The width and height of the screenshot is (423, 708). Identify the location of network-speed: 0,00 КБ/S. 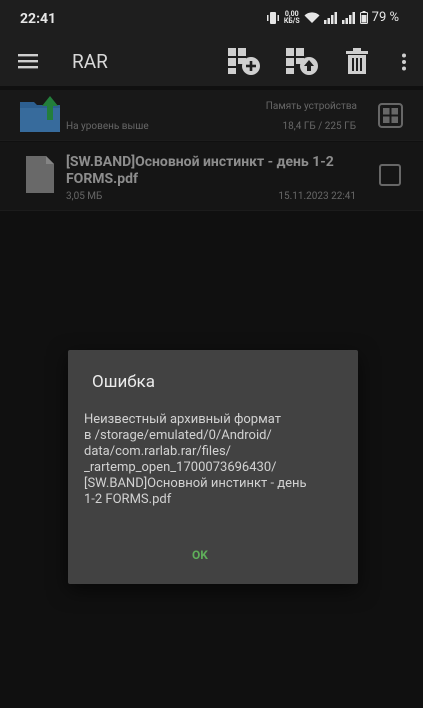
(291, 17).